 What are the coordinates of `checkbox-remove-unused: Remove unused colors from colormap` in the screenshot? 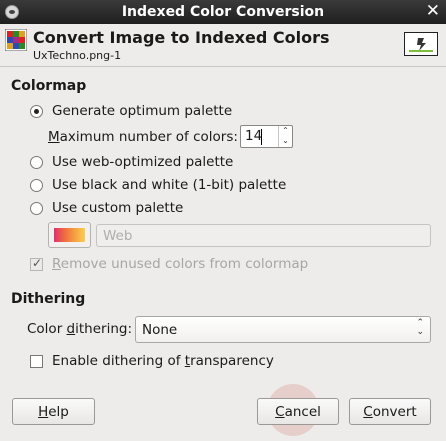 It's located at (169, 264).